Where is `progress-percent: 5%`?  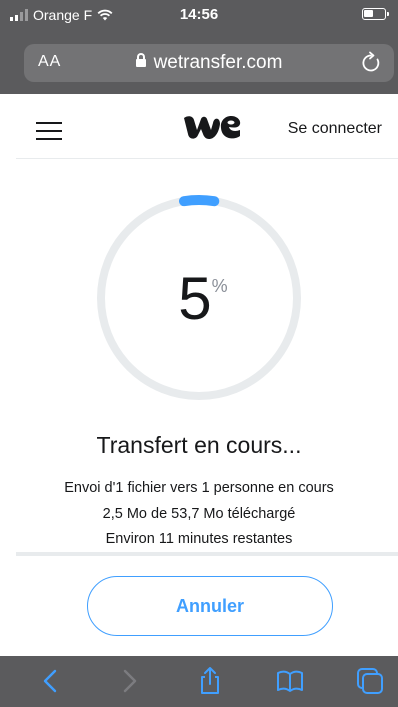
progress-percent: 5% is located at coordinates (199, 298).